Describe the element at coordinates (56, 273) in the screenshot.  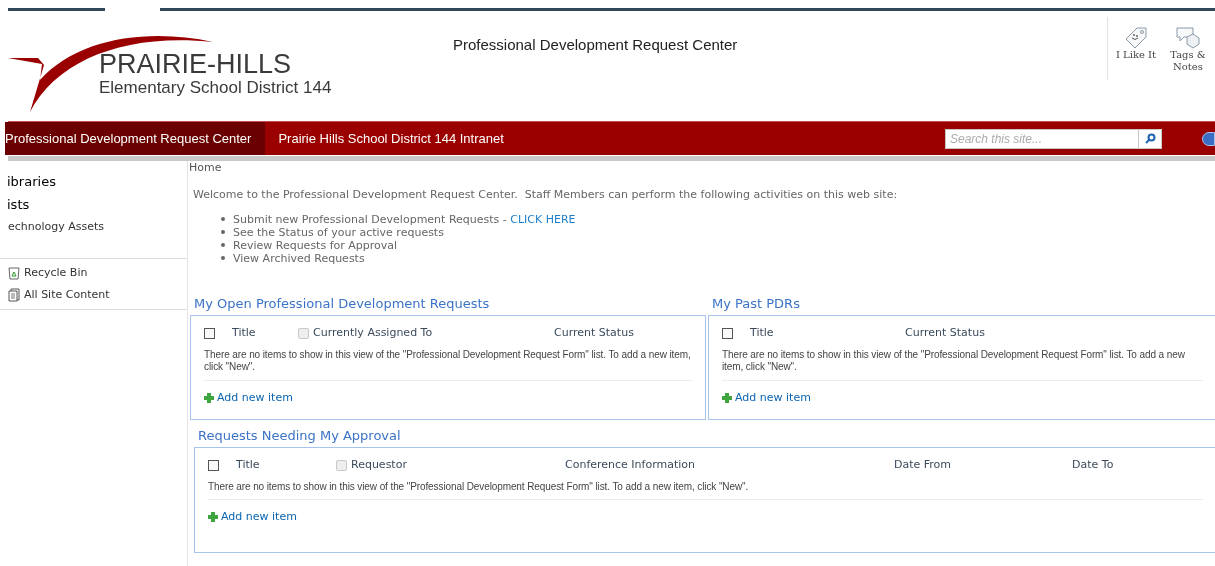
I see `sidebar-link: Recycle Bin` at that location.